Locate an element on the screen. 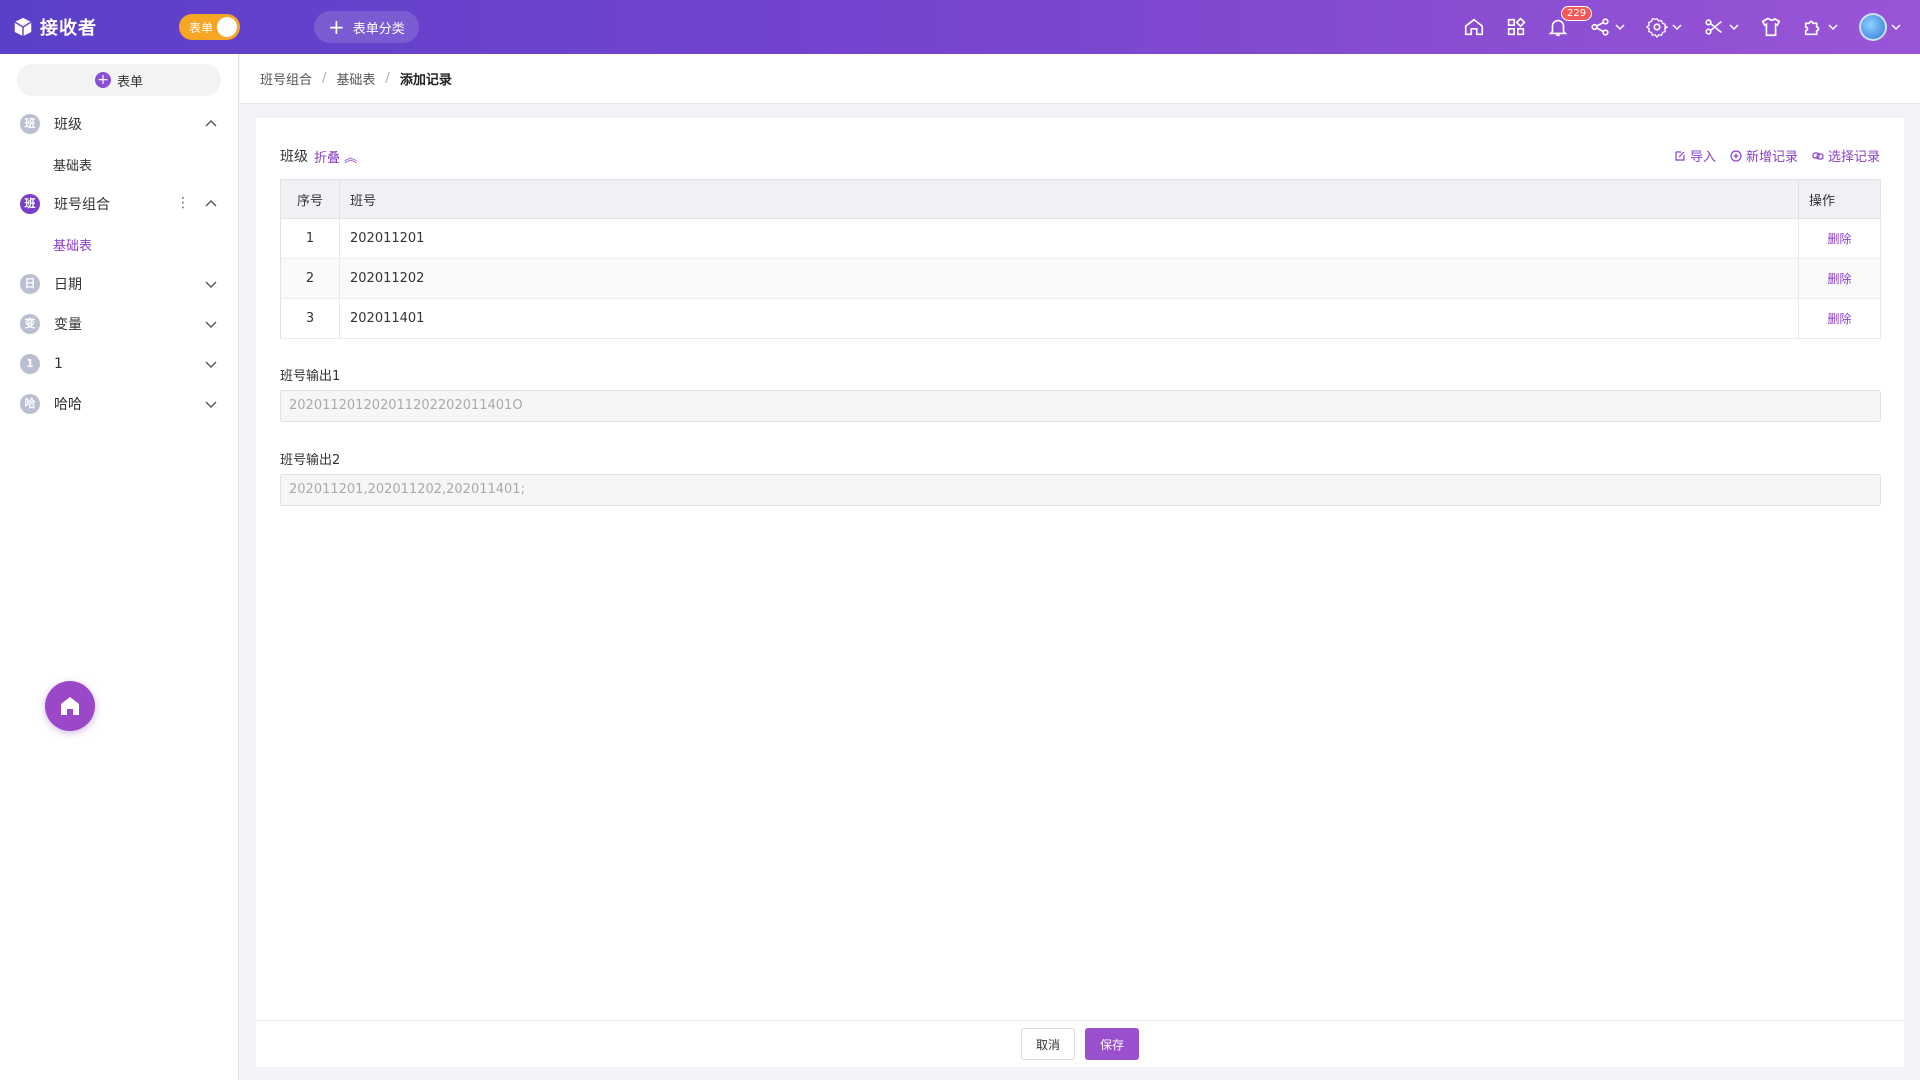  add-record-button: 新增记录 is located at coordinates (1764, 155).